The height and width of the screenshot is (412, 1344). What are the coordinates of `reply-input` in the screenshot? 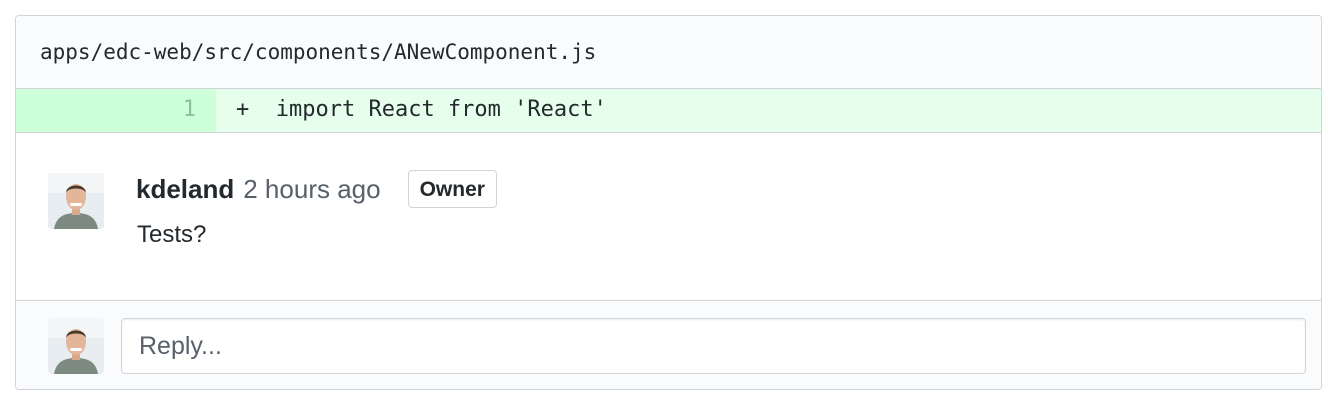 It's located at (713, 346).